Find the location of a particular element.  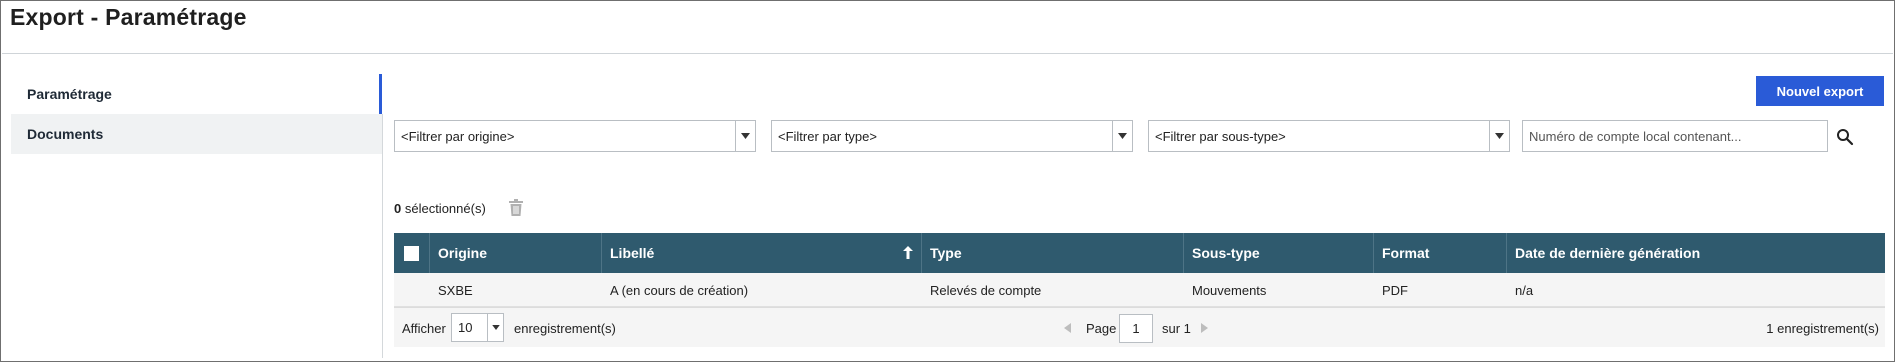

column-header-date: Date de dernière génération is located at coordinates (1696, 253).